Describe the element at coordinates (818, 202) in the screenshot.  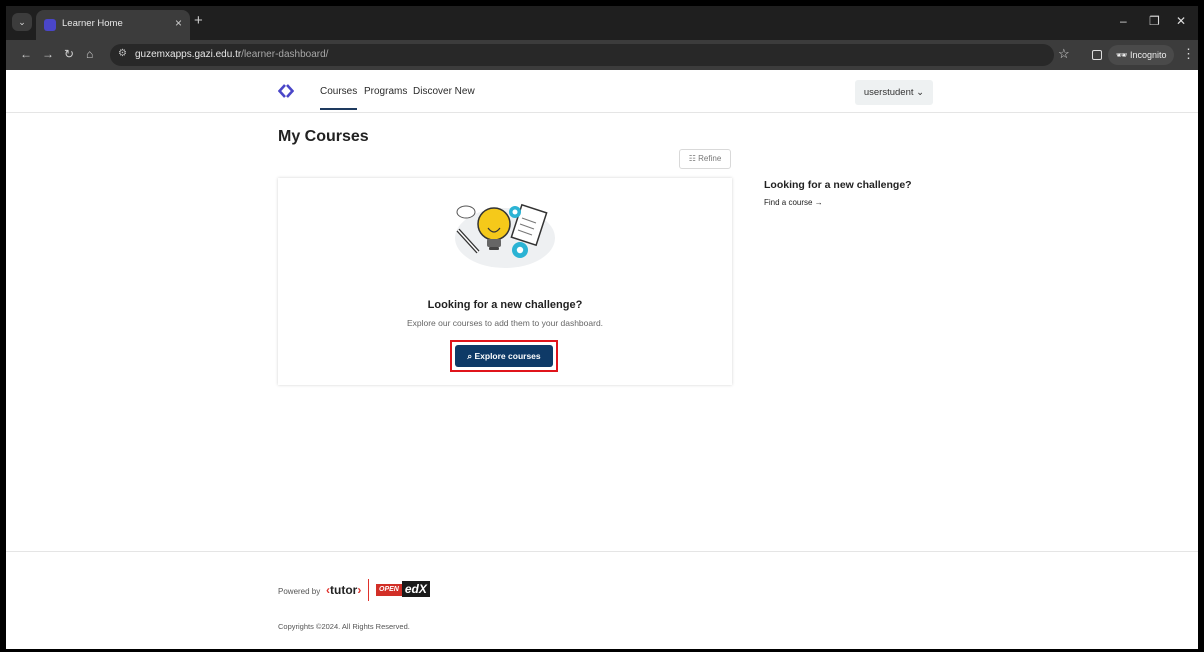
I see `arrow-right-icon: →` at that location.